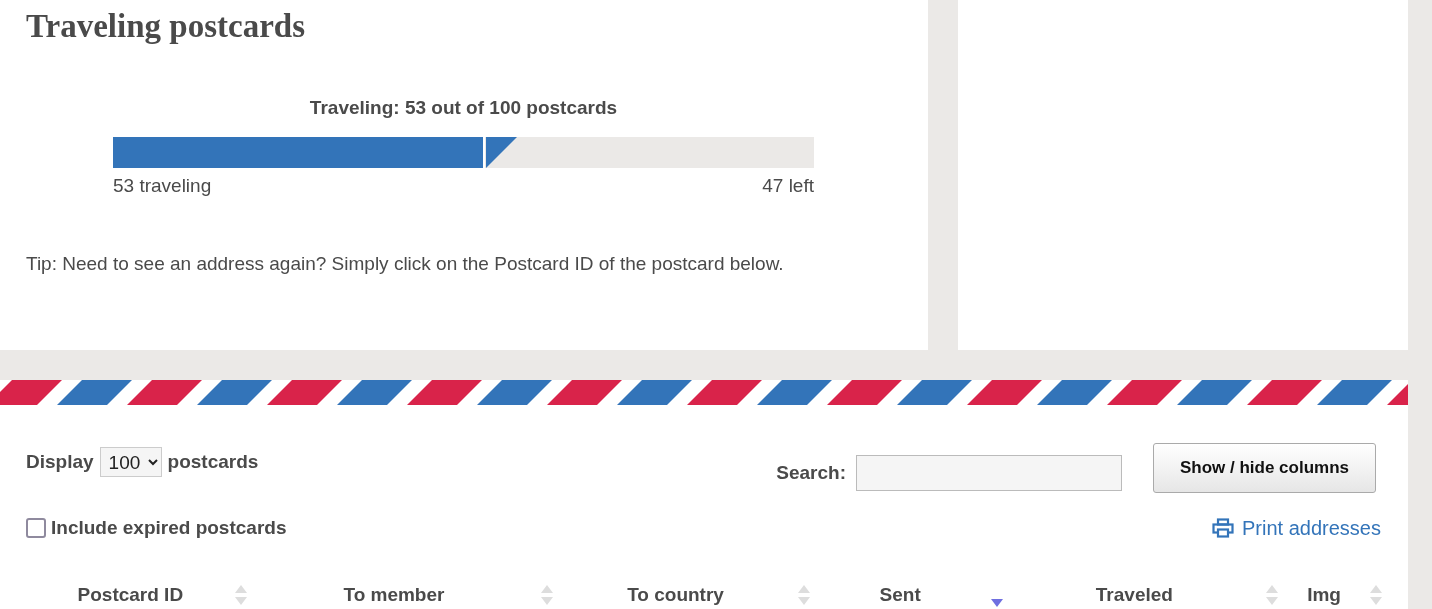 The width and height of the screenshot is (1432, 609). I want to click on show-hide-columns-button: Show / hide columns, so click(1264, 468).